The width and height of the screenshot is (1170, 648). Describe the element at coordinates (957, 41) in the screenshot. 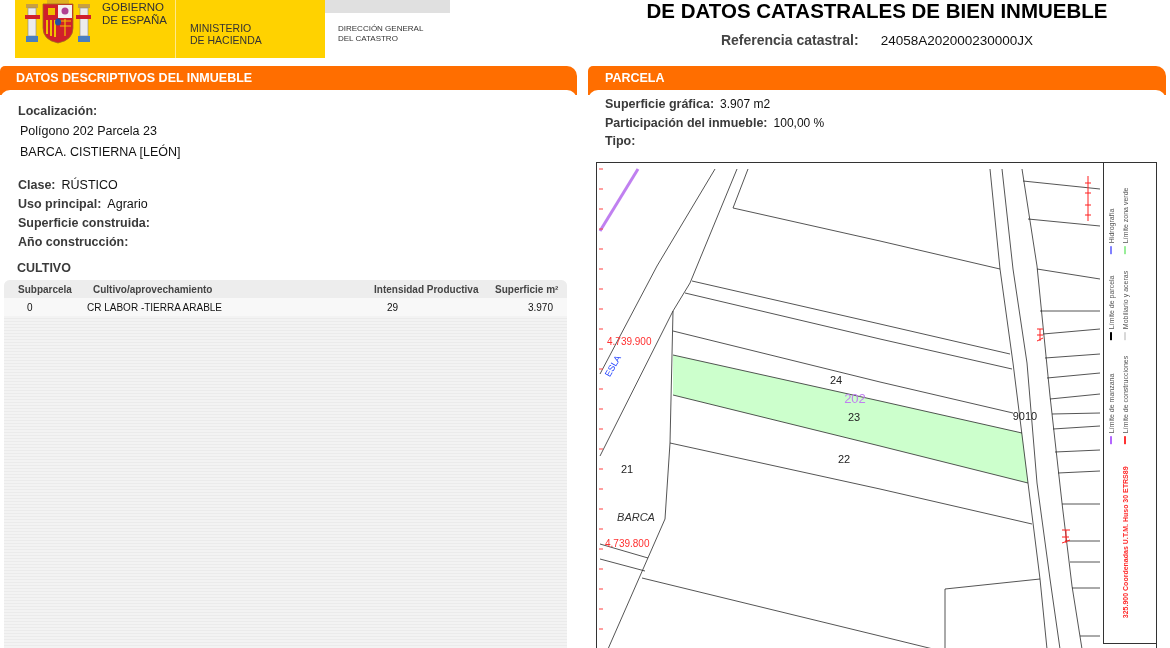

I see `reference-value: 24058A202000230000JX` at that location.